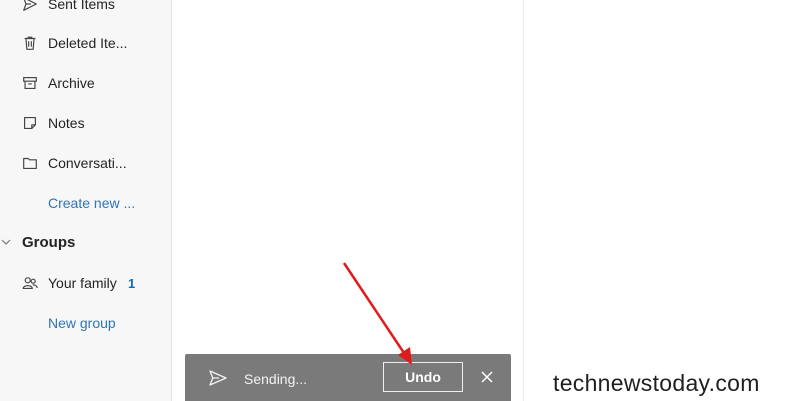 This screenshot has height=401, width=800. What do you see at coordinates (132, 283) in the screenshot?
I see `unread-count-badge: 1` at bounding box center [132, 283].